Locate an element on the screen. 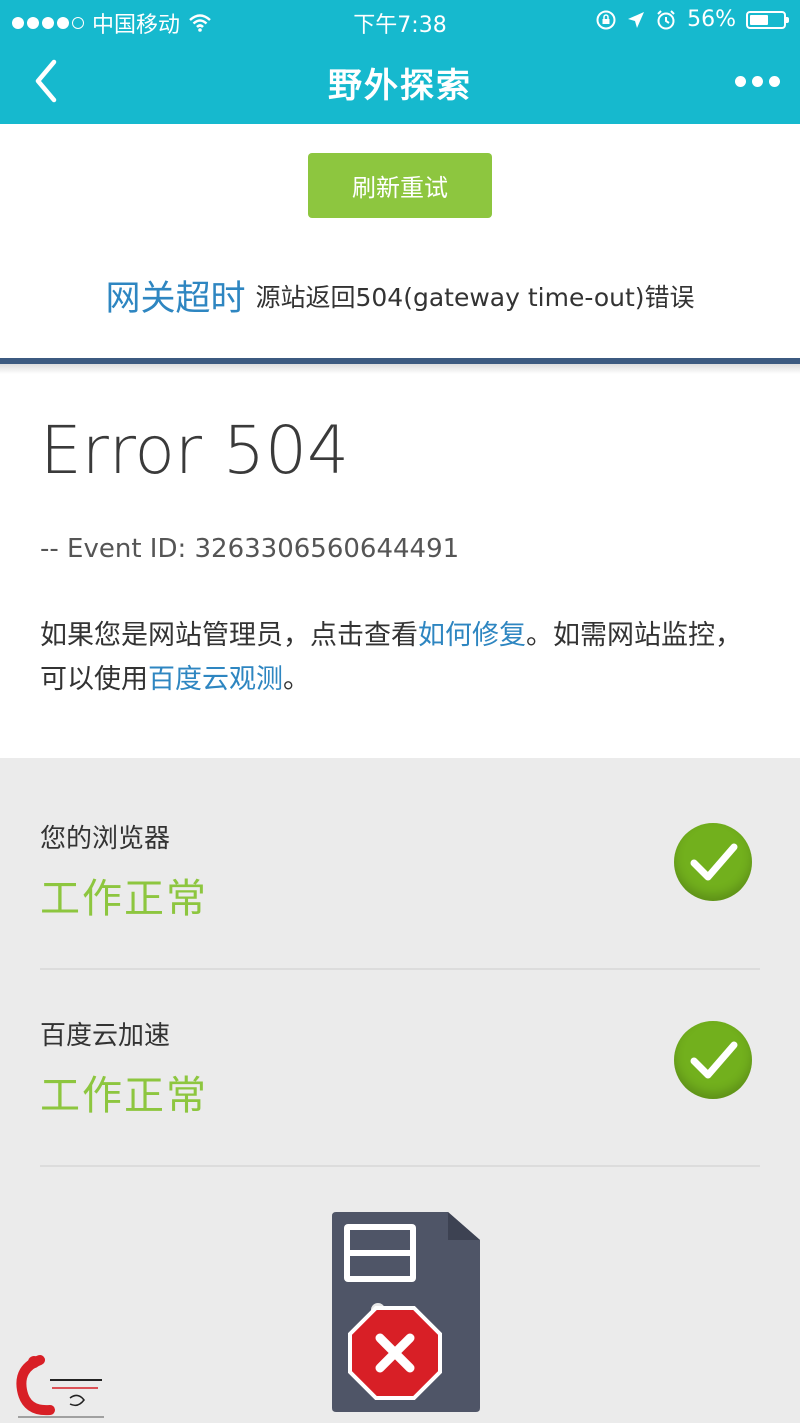 This screenshot has width=800, height=1423. error-code-title: Error 504 is located at coordinates (194, 450).